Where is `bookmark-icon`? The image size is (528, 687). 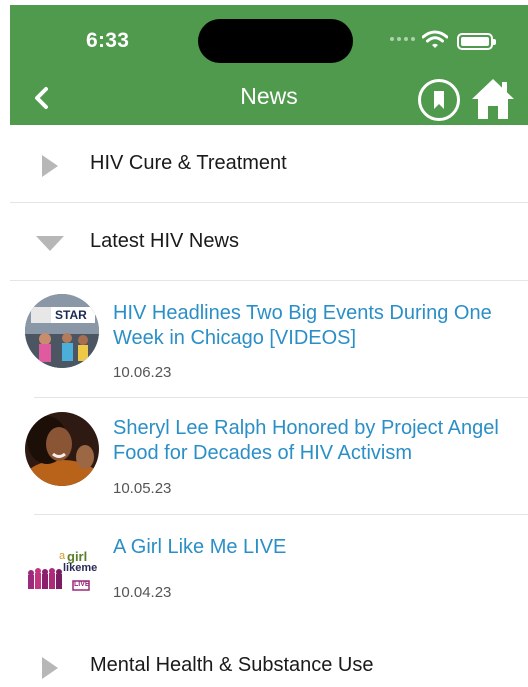
bookmark-icon is located at coordinates (439, 100).